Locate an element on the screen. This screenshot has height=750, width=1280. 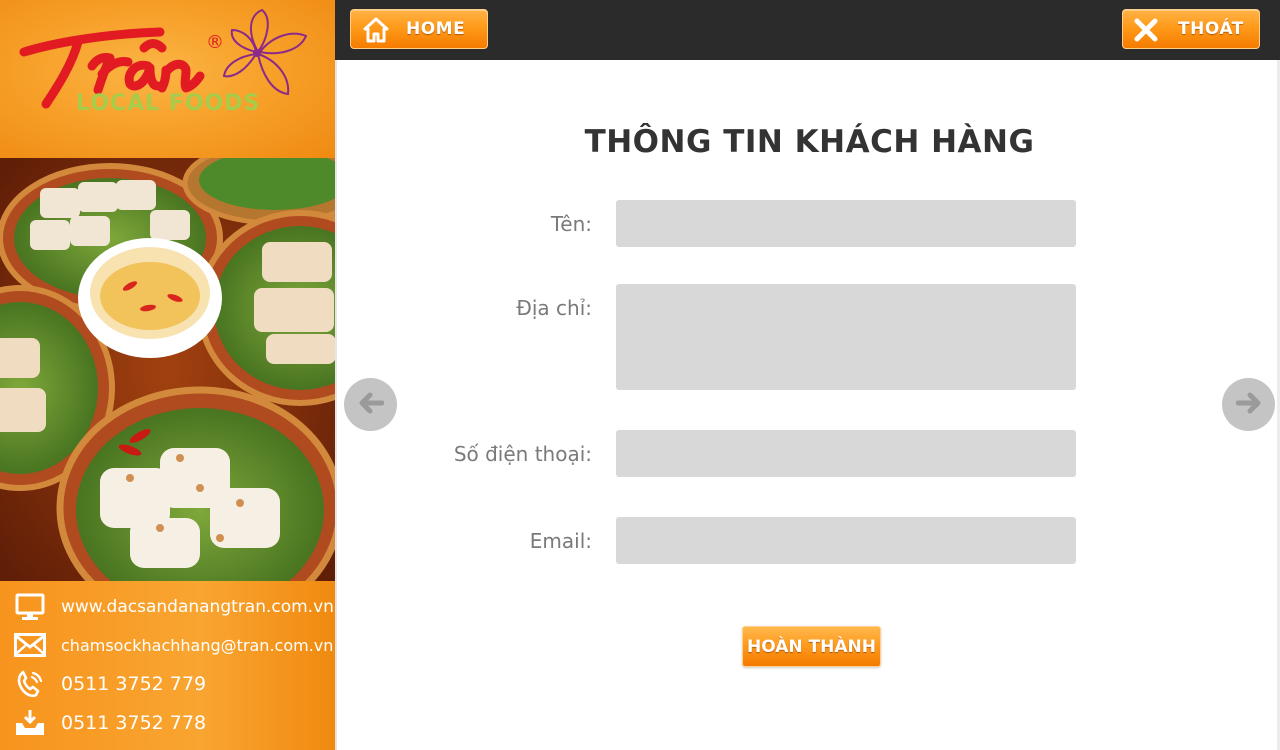
prev-button is located at coordinates (370, 404).